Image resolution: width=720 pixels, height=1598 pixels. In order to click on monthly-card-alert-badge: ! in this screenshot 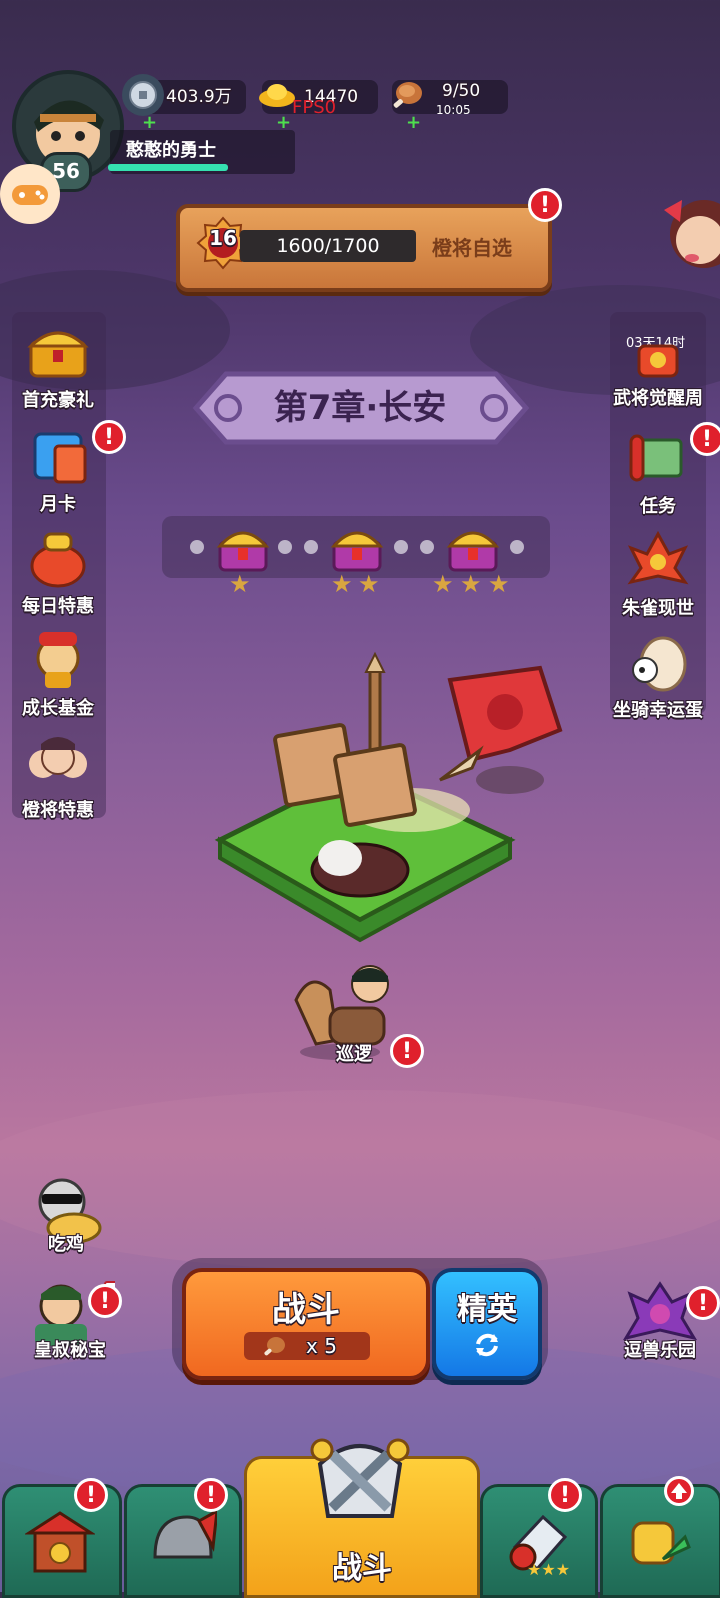, I will do `click(109, 437)`.